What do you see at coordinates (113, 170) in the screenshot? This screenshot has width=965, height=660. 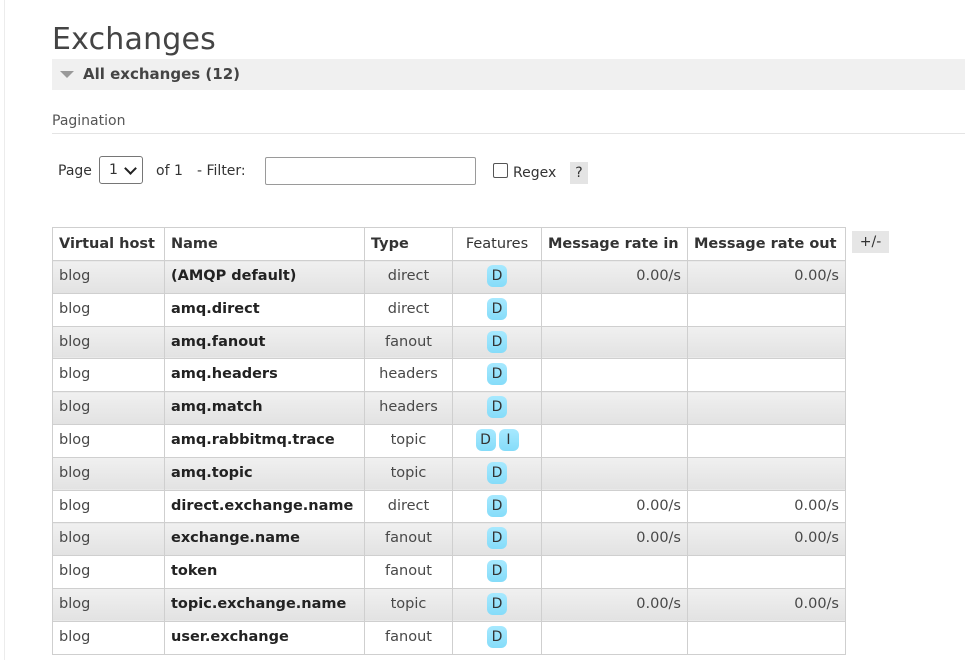 I see `page-select-value: 1` at bounding box center [113, 170].